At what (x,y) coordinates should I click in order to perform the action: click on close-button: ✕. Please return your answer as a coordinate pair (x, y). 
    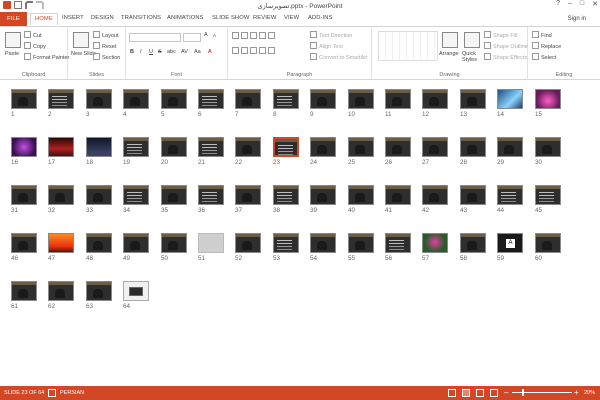
    Looking at the image, I should click on (595, 4).